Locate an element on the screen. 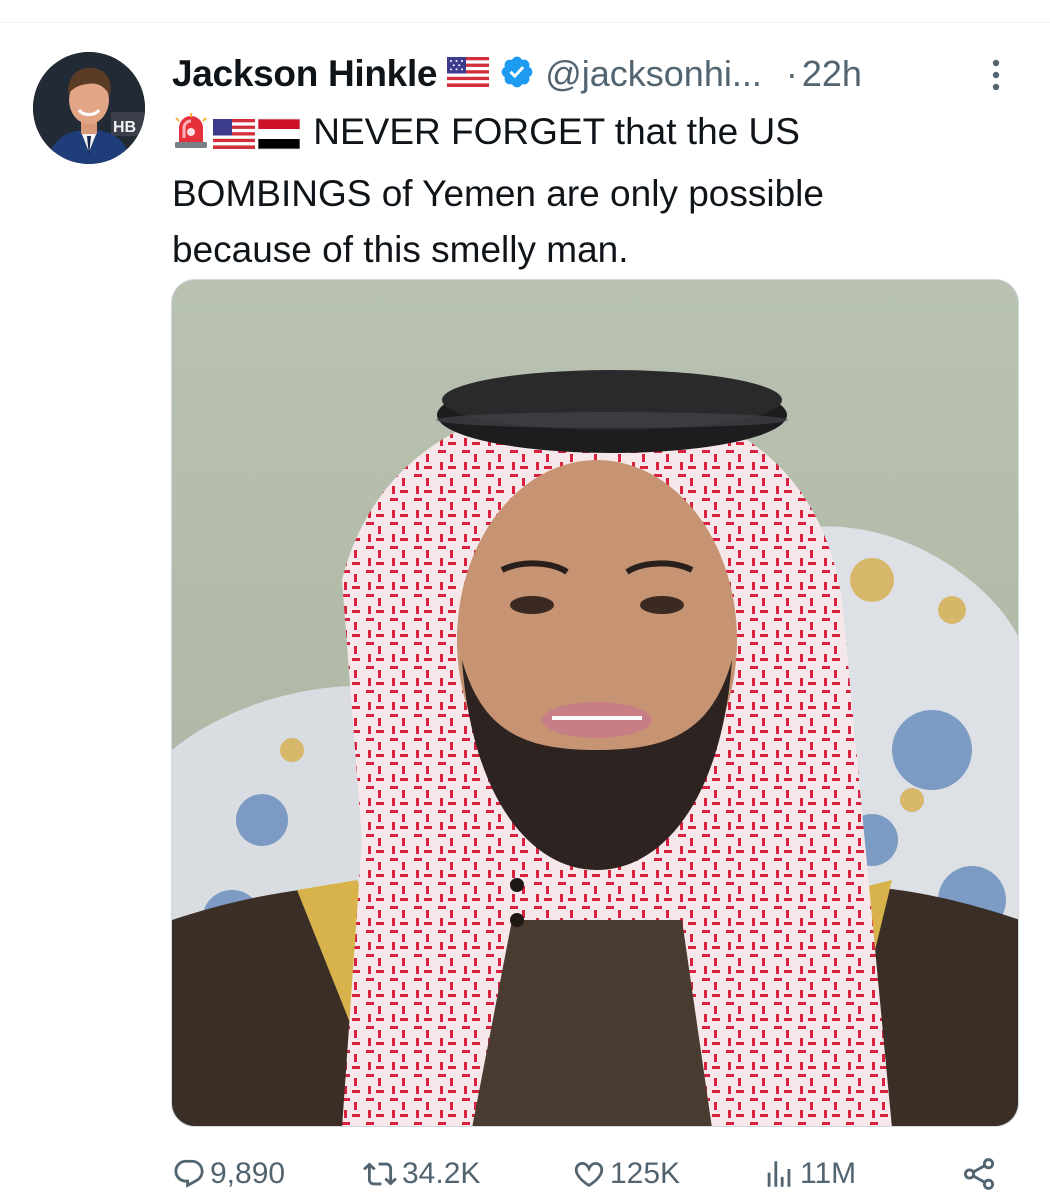 The image size is (1050, 1200). reply-icon is located at coordinates (189, 1173).